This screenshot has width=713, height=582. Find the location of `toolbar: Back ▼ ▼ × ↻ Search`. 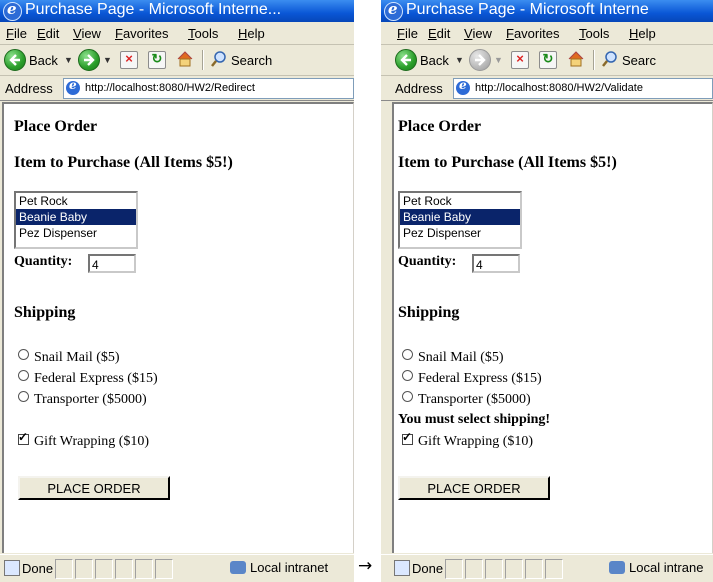

toolbar: Back ▼ ▼ × ↻ Search is located at coordinates (177, 60).